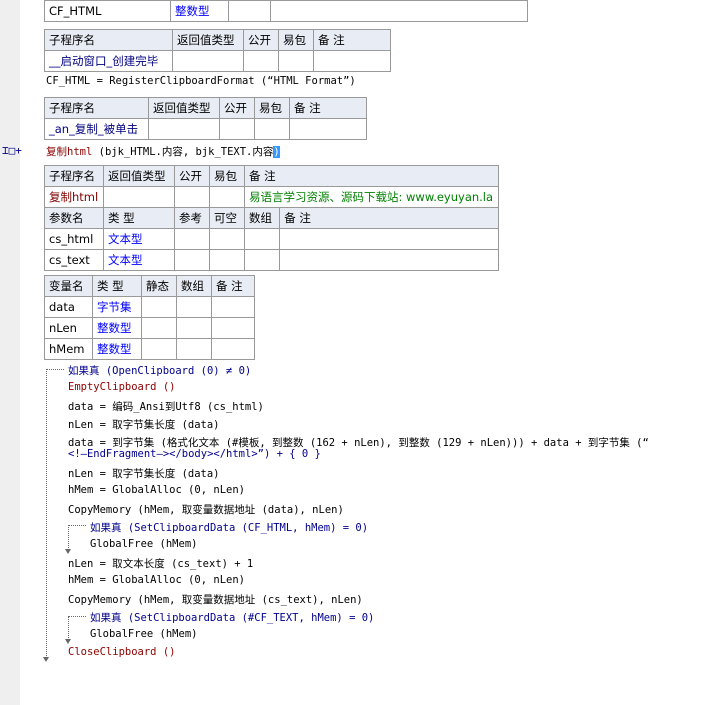 The width and height of the screenshot is (708, 705). What do you see at coordinates (233, 286) in the screenshot?
I see `header-var-remark: 备 注` at bounding box center [233, 286].